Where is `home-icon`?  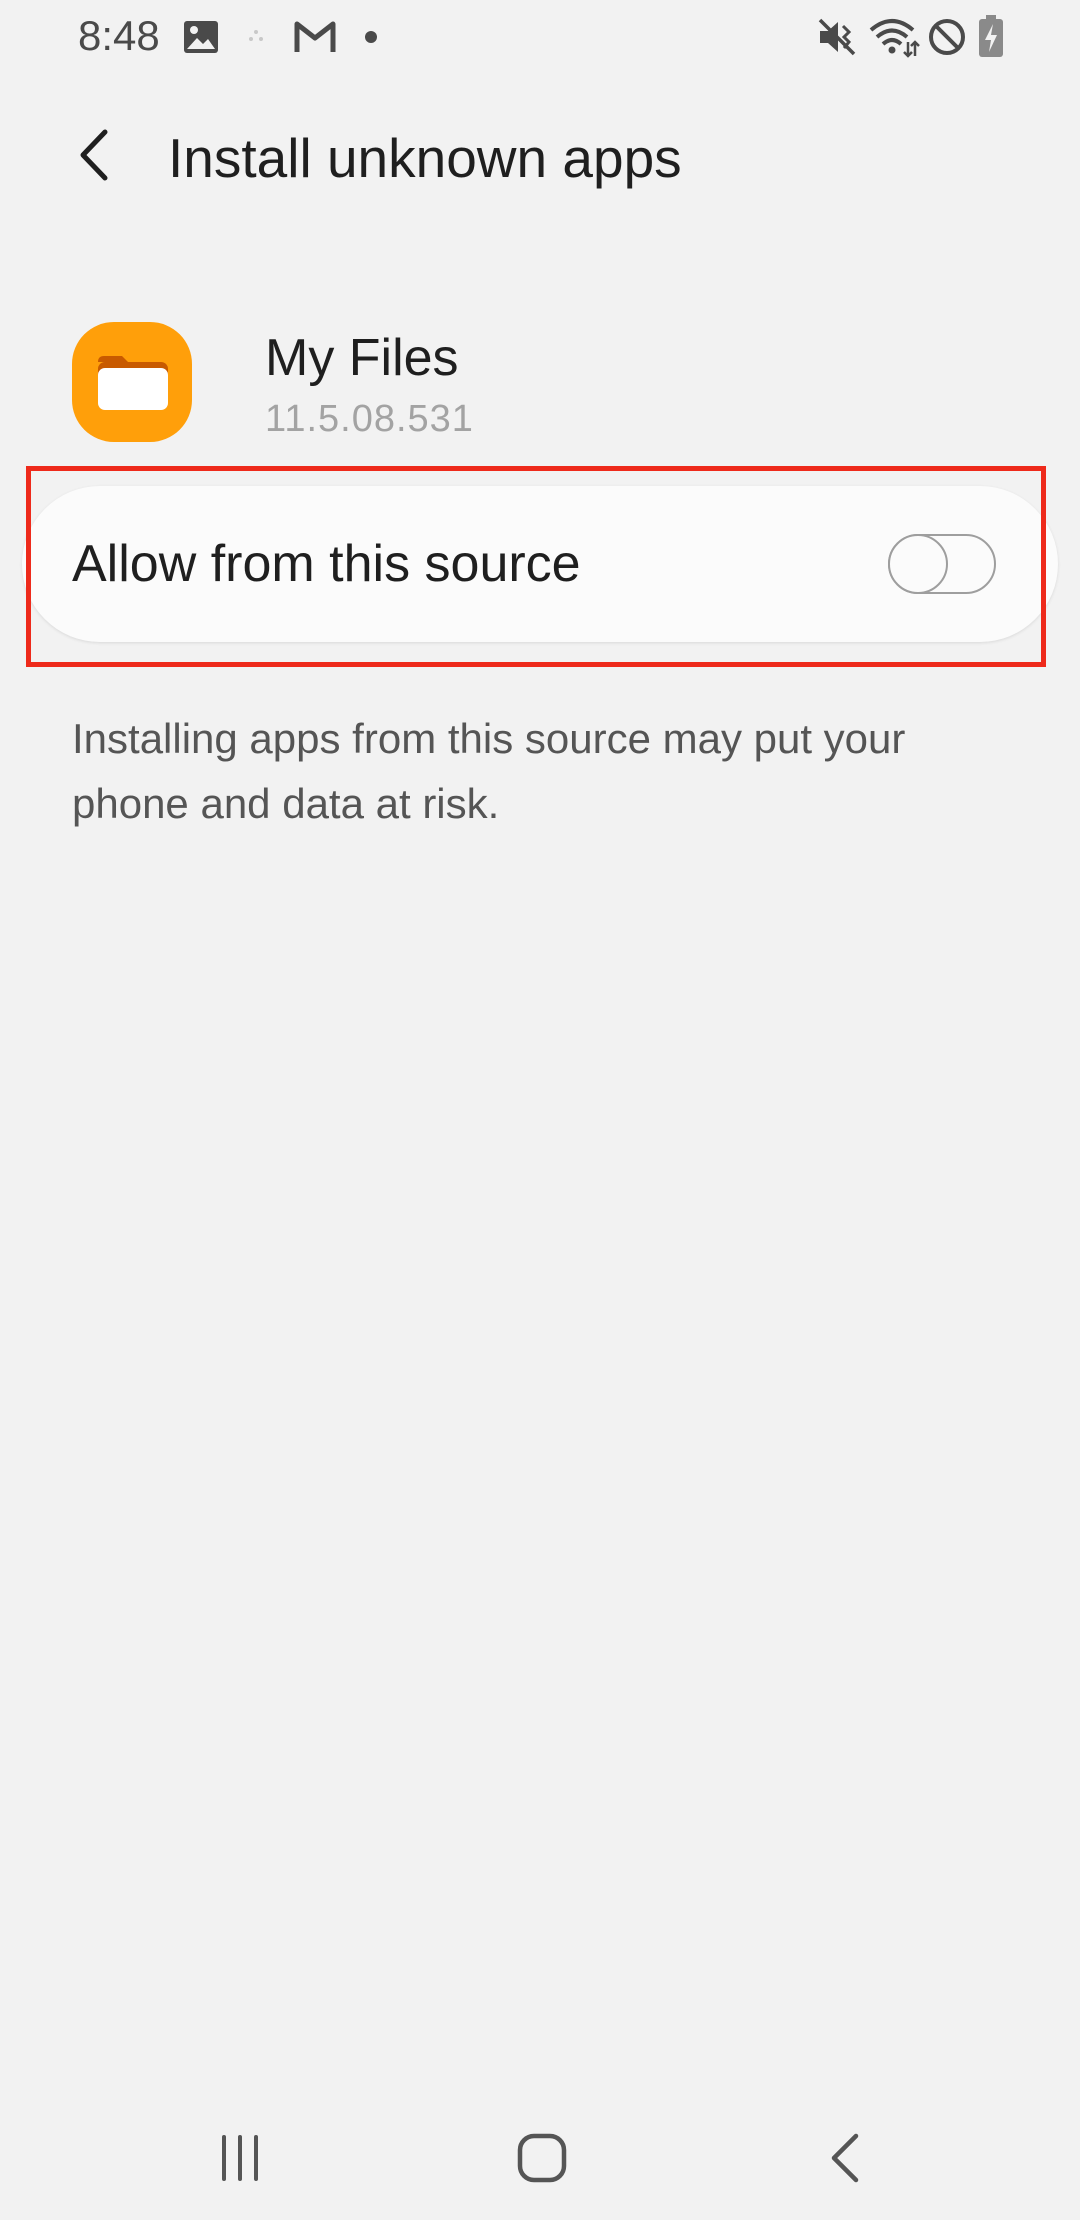
home-icon is located at coordinates (542, 2158).